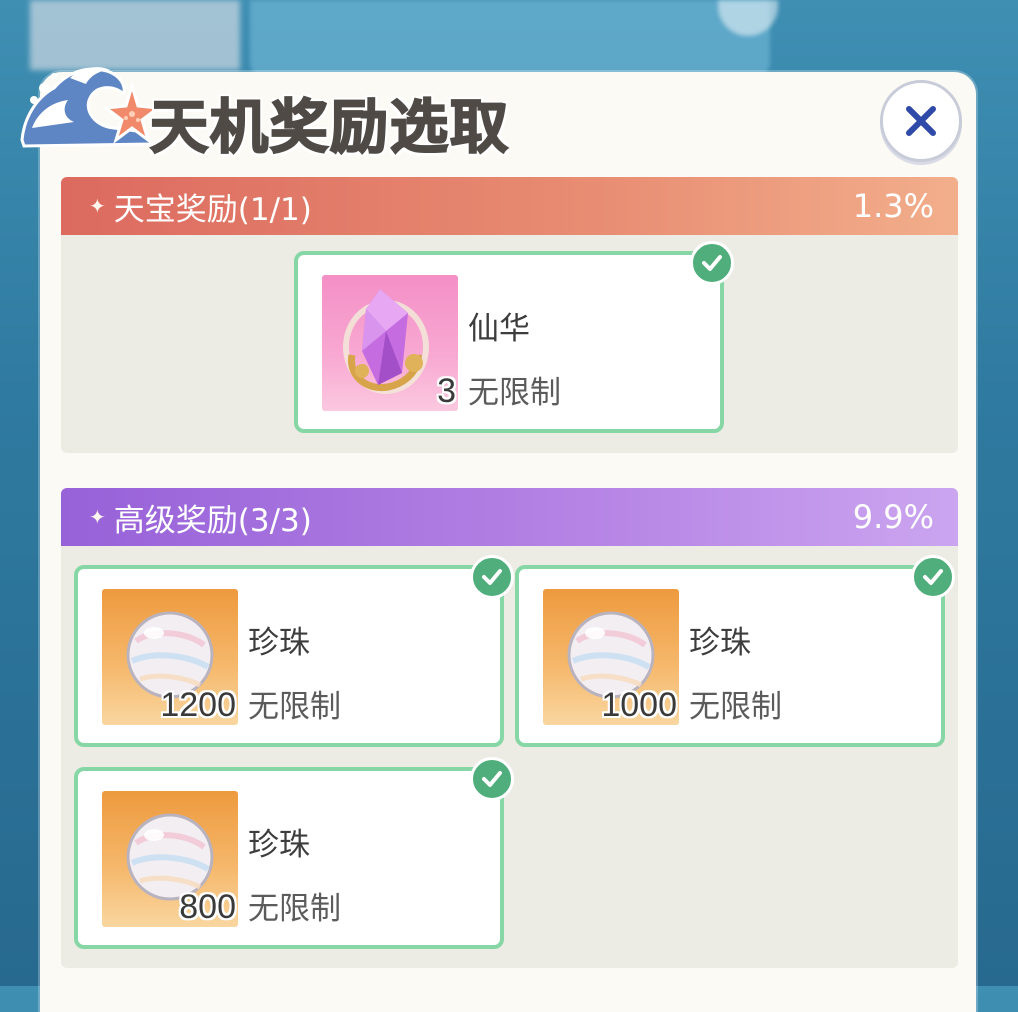  I want to click on reward-icon-box: 1200, so click(170, 657).